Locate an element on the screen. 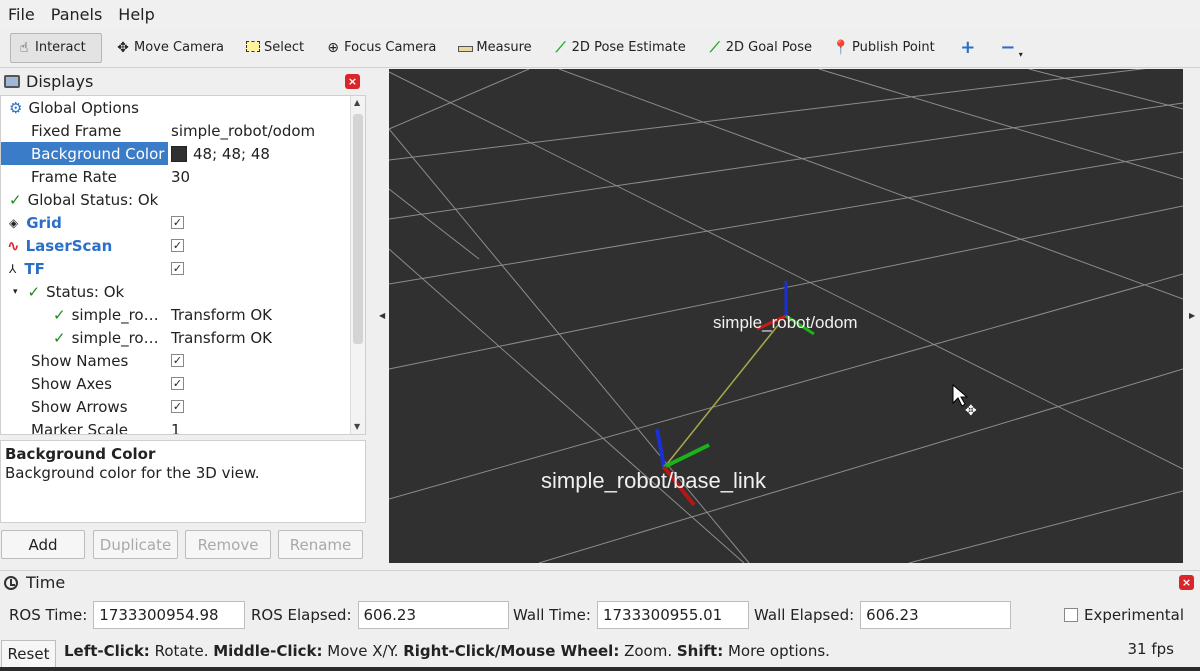  tf-checkbox: ✓ is located at coordinates (177, 268).